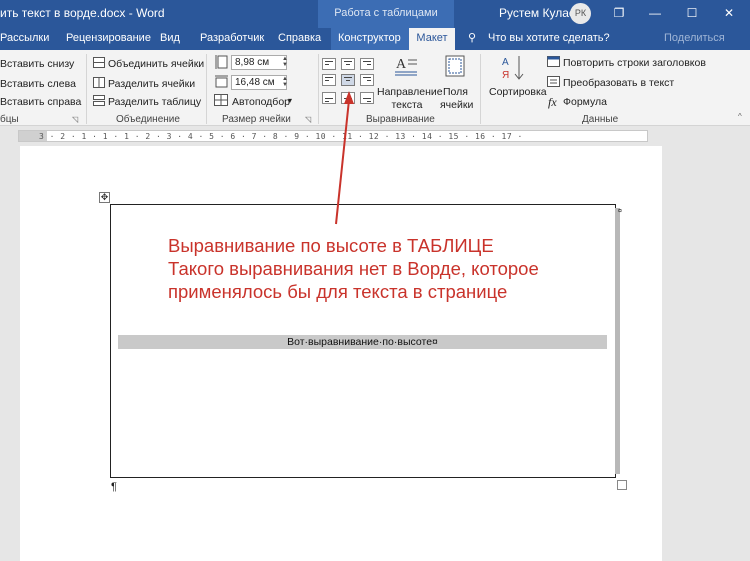 This screenshot has height=561, width=750. Describe the element at coordinates (299, 38) in the screenshot. I see `tab-help: Справка` at that location.